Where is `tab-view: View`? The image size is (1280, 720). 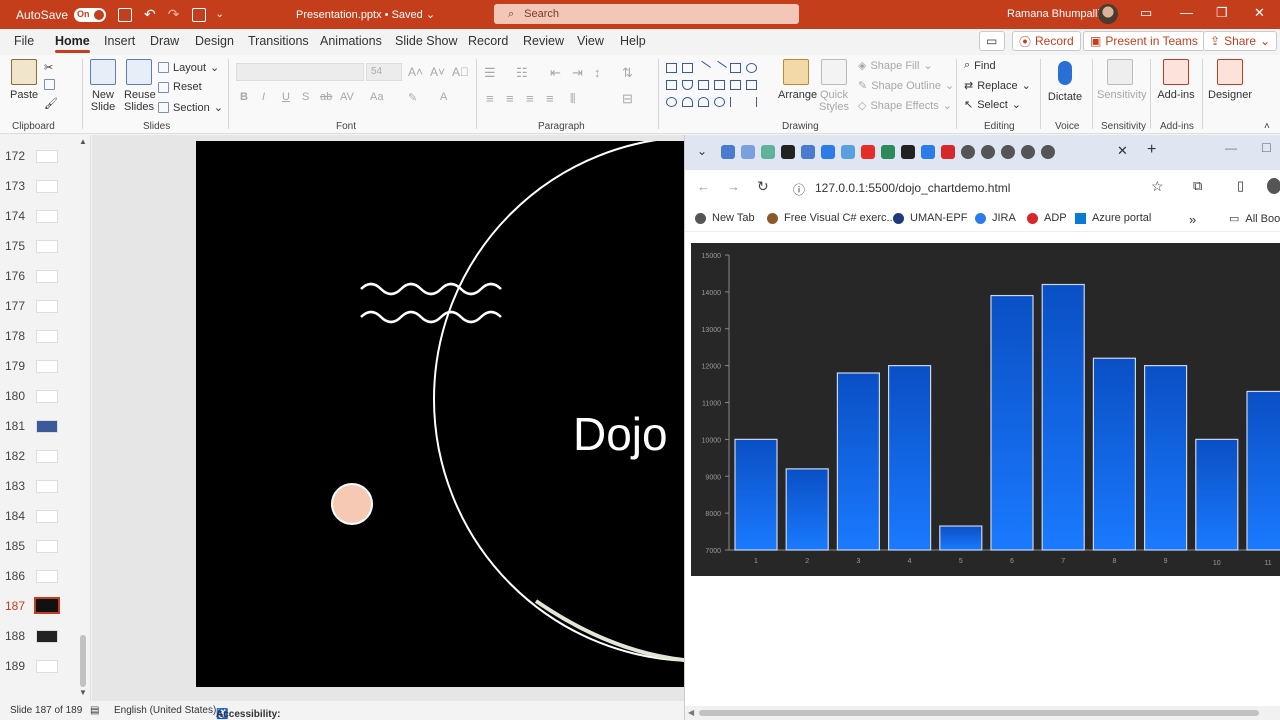
tab-view: View is located at coordinates (590, 41).